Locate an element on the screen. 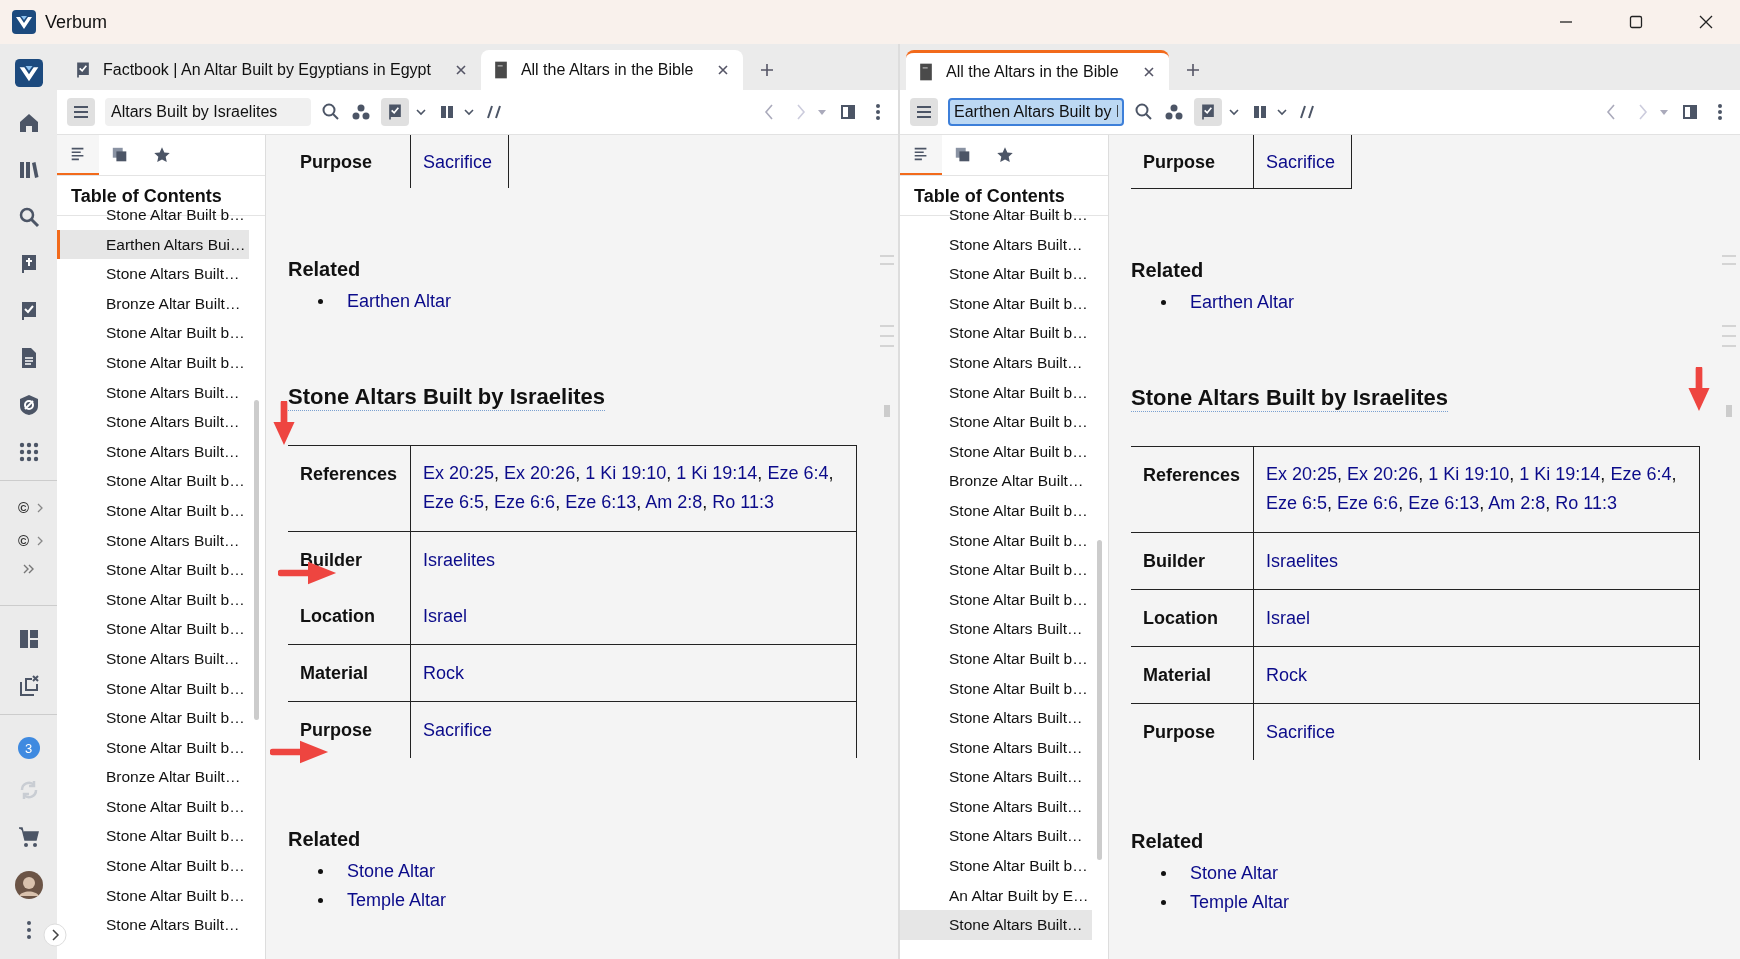 The image size is (1740, 959). document-tab: All the Altars in the Bible is located at coordinates (1037, 70).